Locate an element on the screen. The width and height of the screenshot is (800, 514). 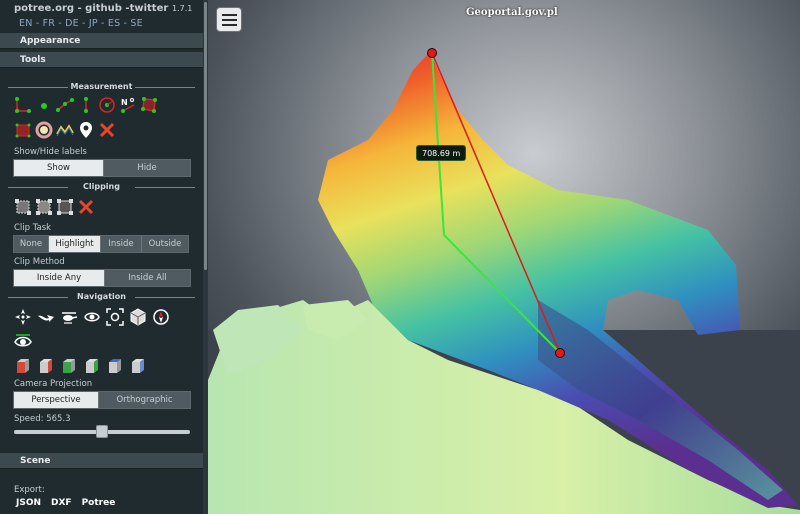
speed-label: Speed: 565.3 is located at coordinates (42, 419).